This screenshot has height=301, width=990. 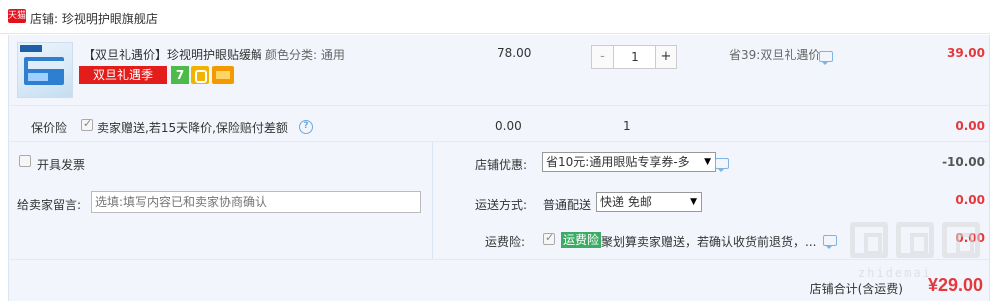 What do you see at coordinates (626, 202) in the screenshot?
I see `shipping-selected: 快递 免邮` at bounding box center [626, 202].